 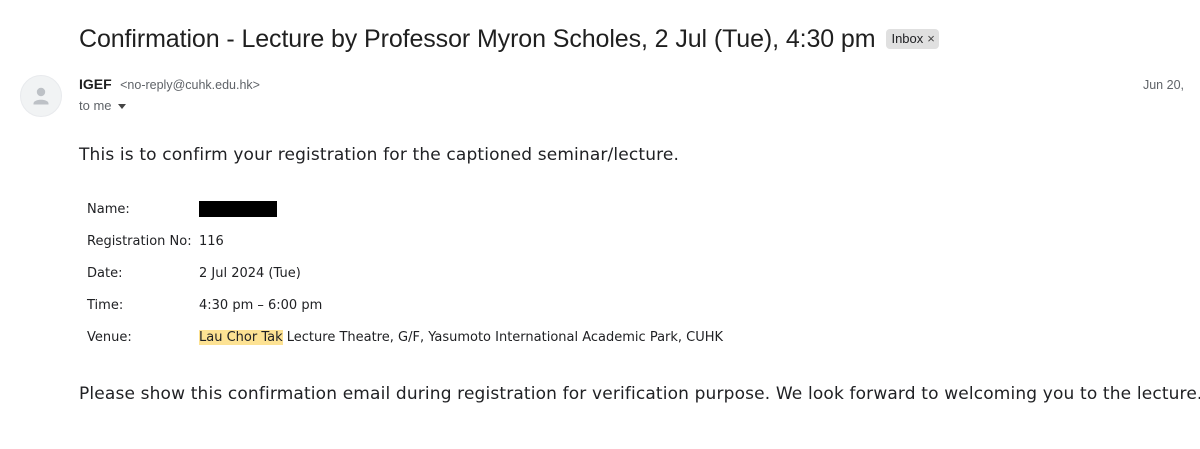 I want to click on sender-avatar, so click(x=41, y=96).